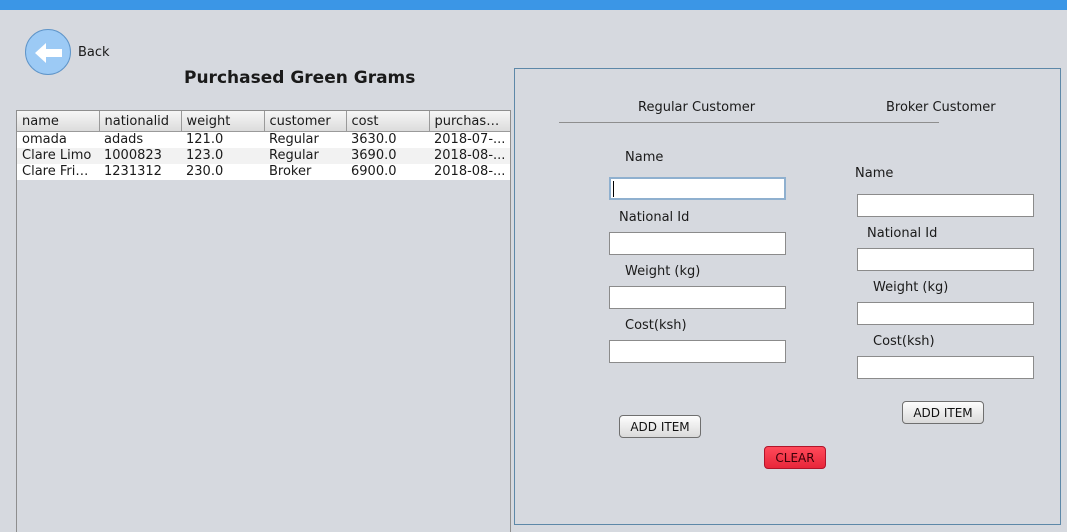  I want to click on regular-add-item-button: ADD ITEM, so click(660, 426).